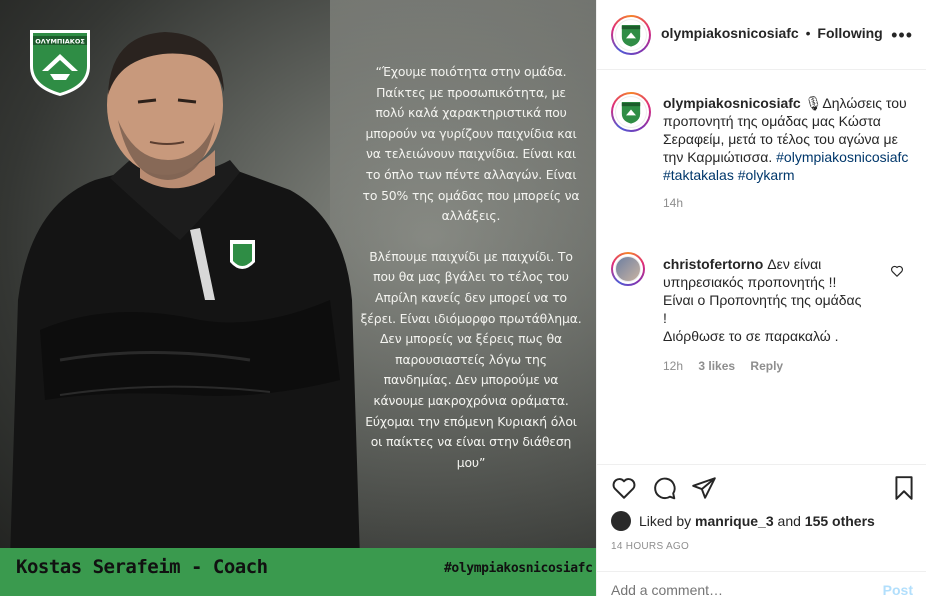  I want to click on add-comment-bar: Post, so click(761, 583).